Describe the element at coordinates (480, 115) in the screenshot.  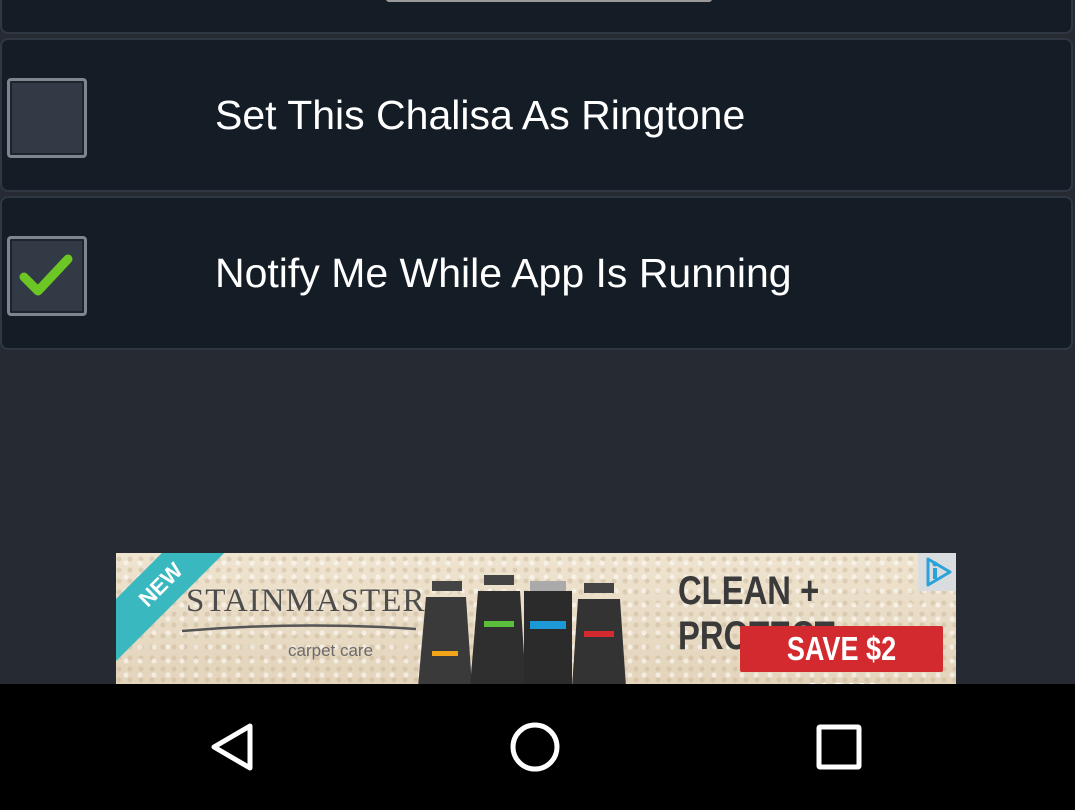
I see `ringtone-label: Set This Chalisa As Ringtone` at that location.